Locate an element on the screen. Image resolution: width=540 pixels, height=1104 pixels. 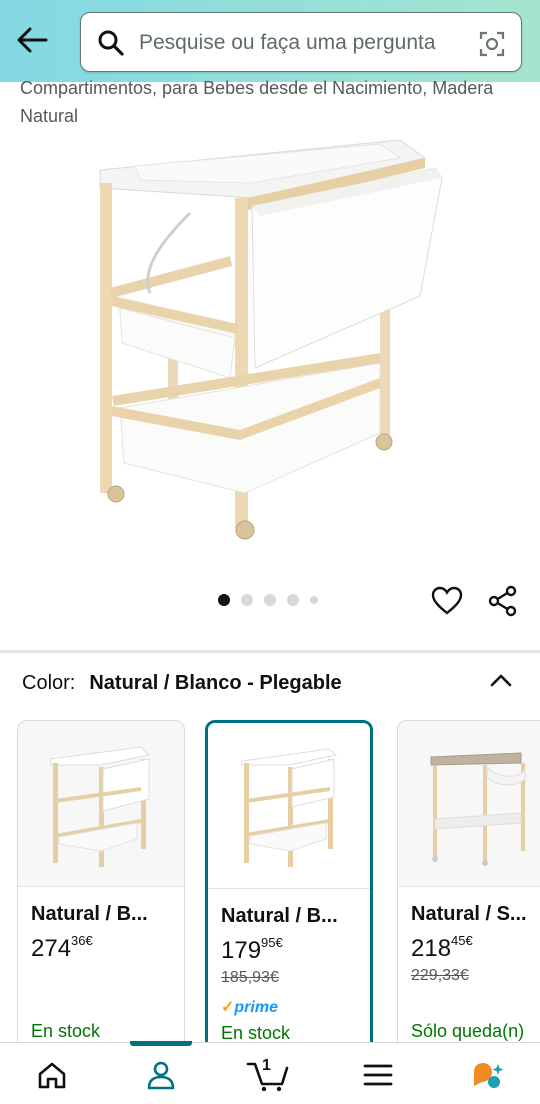
active-tab-indicator is located at coordinates (161, 1043).